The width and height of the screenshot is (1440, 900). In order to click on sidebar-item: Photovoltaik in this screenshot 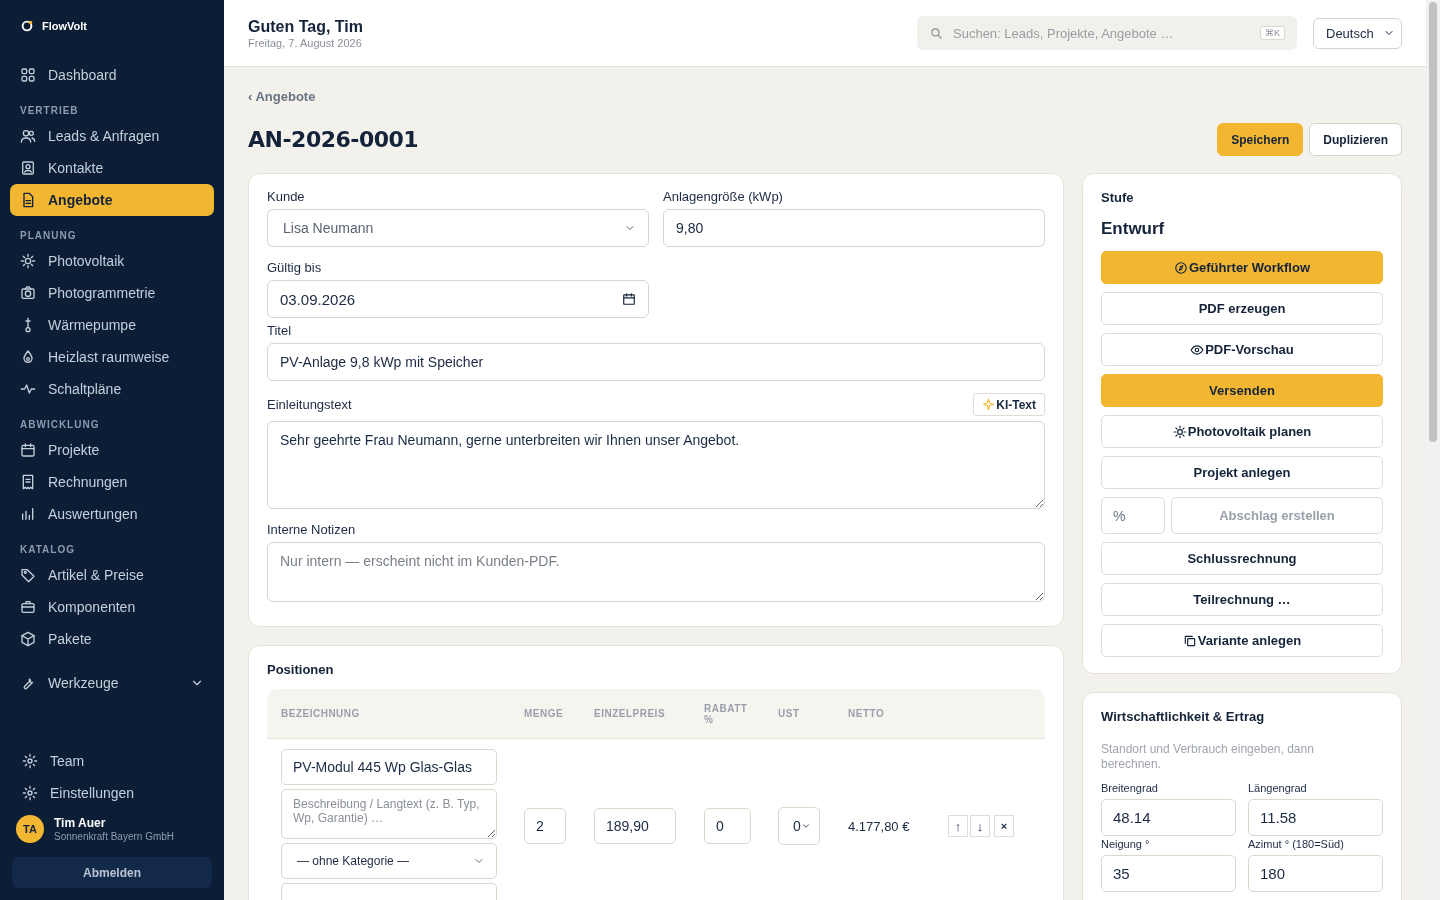, I will do `click(112, 261)`.